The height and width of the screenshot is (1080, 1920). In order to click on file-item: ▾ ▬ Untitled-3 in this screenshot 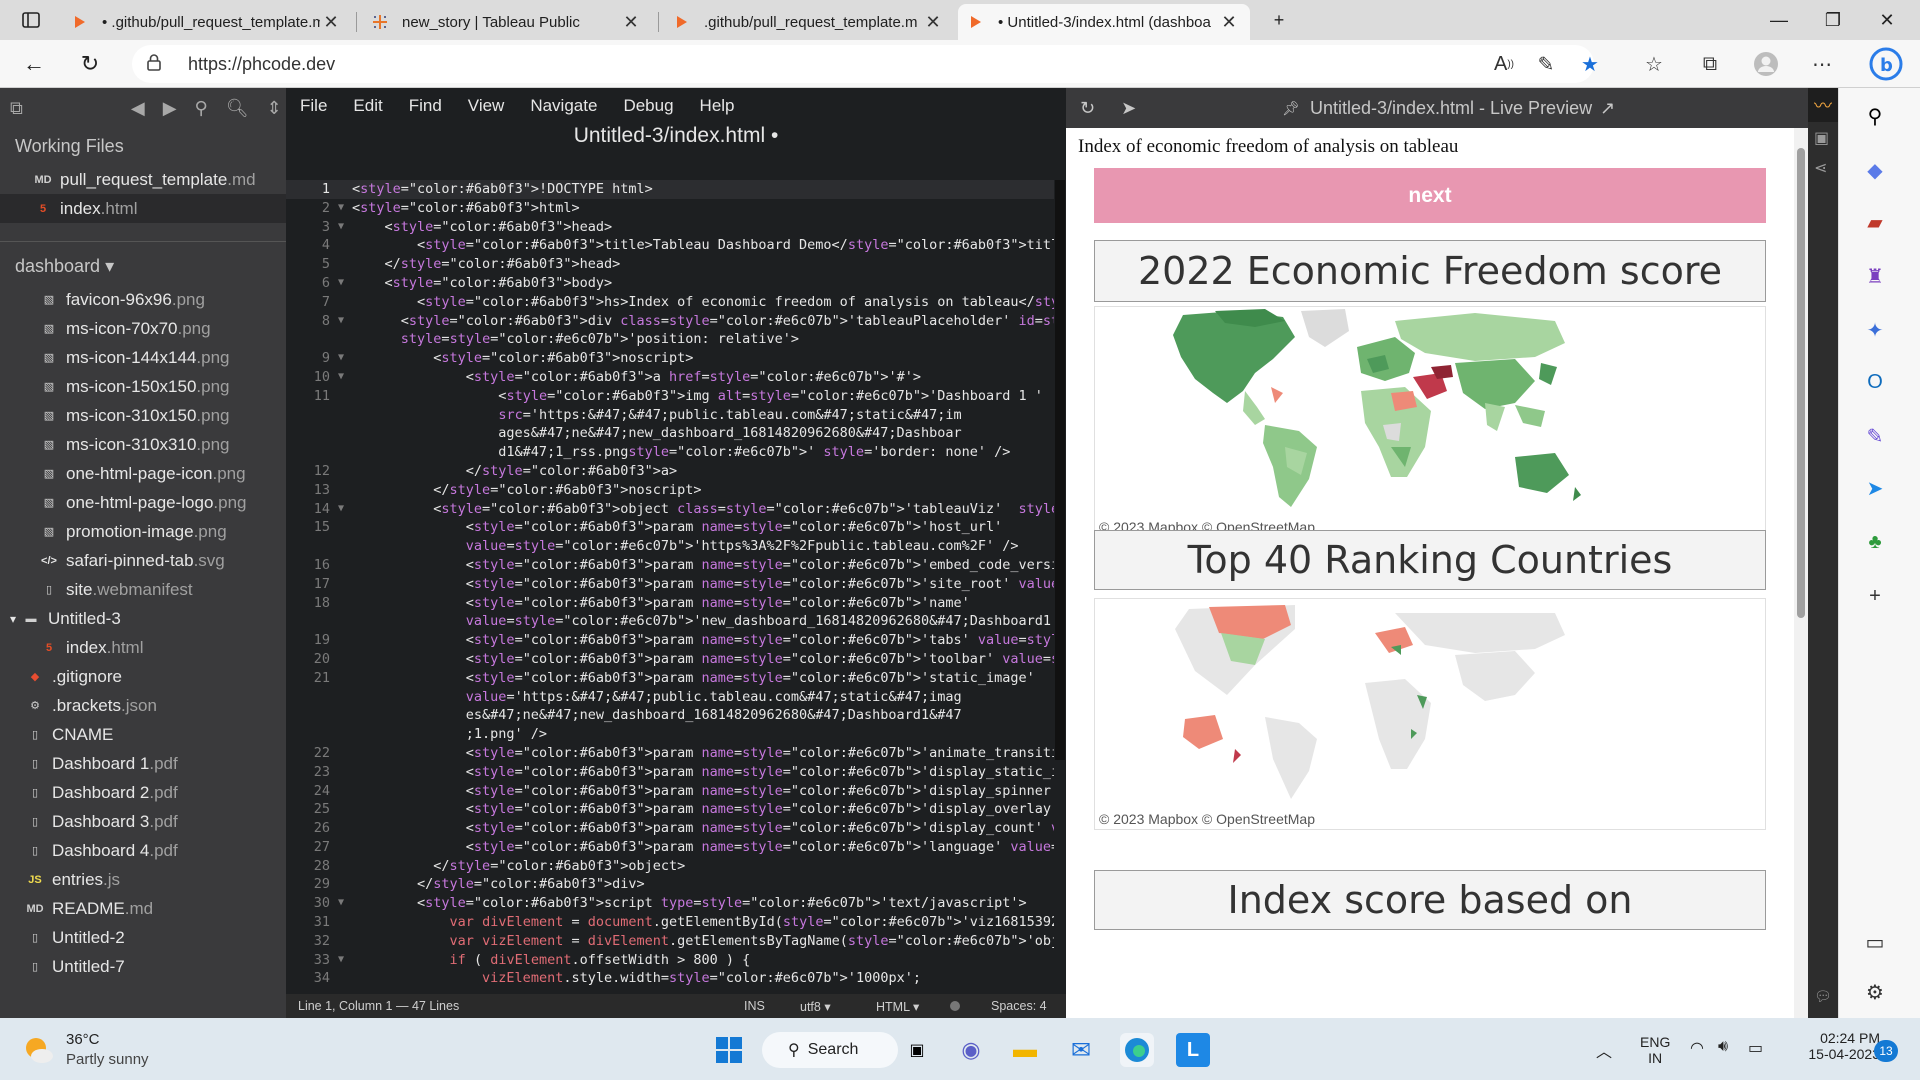, I will do `click(143, 618)`.